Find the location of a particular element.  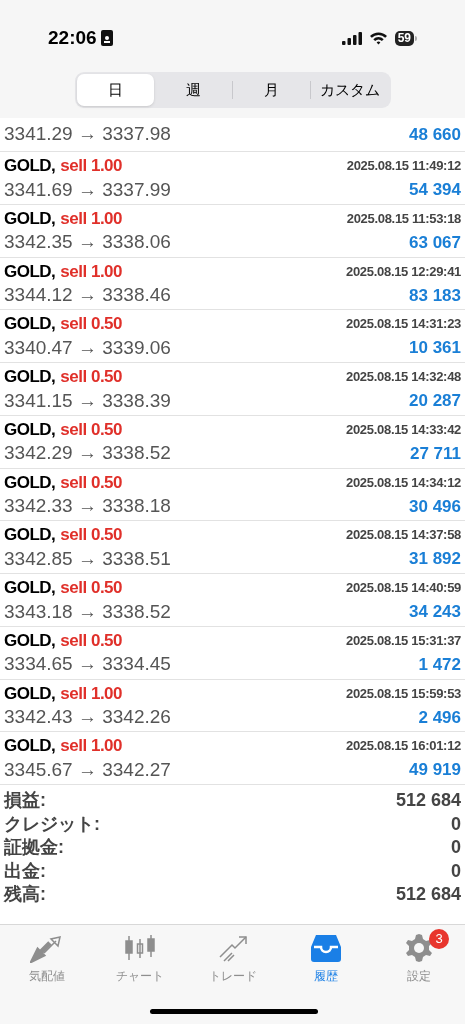

deal-time: 2025.08.15 14:40:59 is located at coordinates (403, 588).